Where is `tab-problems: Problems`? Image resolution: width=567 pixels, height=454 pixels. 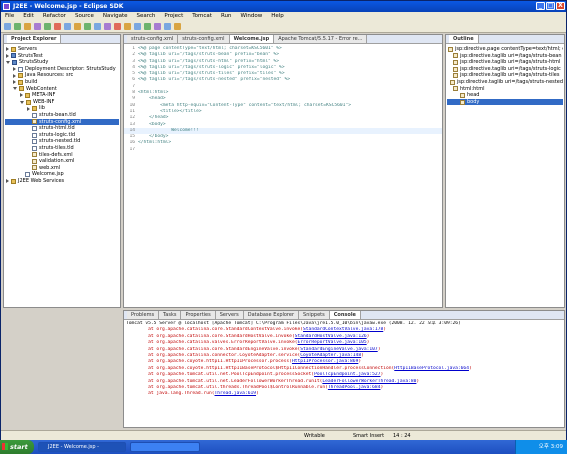
tab-problems: Problems is located at coordinates (143, 315).